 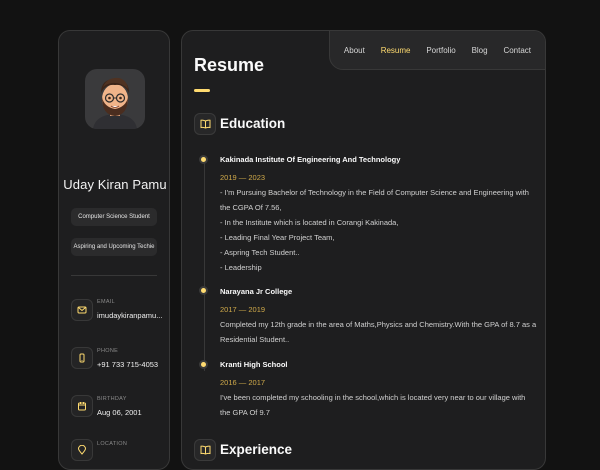 I want to click on navbar: About Resume Portfolio Blog Contact, so click(x=437, y=50).